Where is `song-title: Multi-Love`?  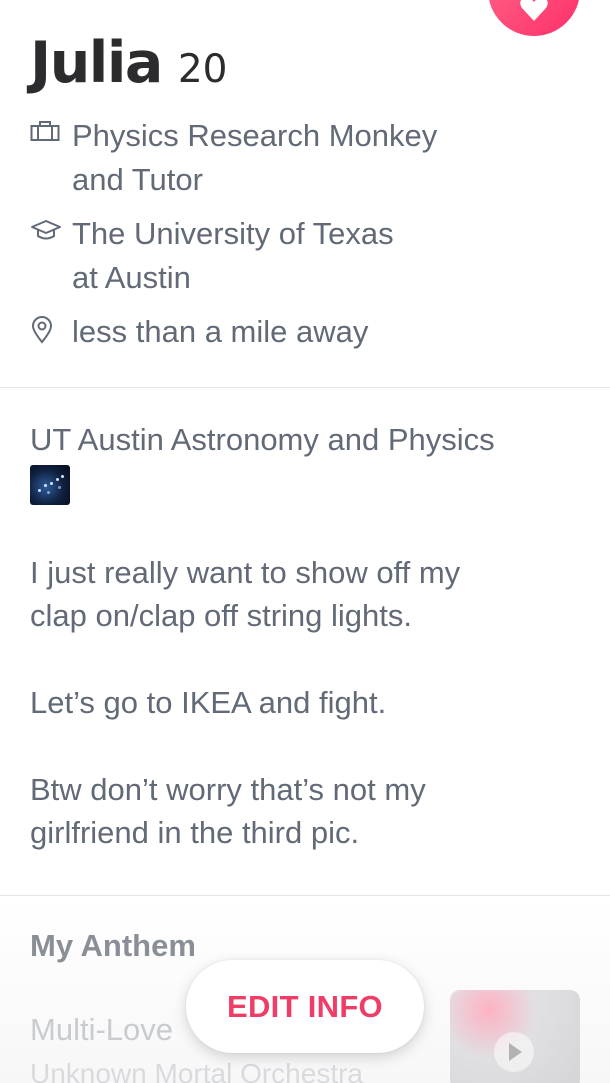
song-title: Multi-Love is located at coordinates (101, 1029).